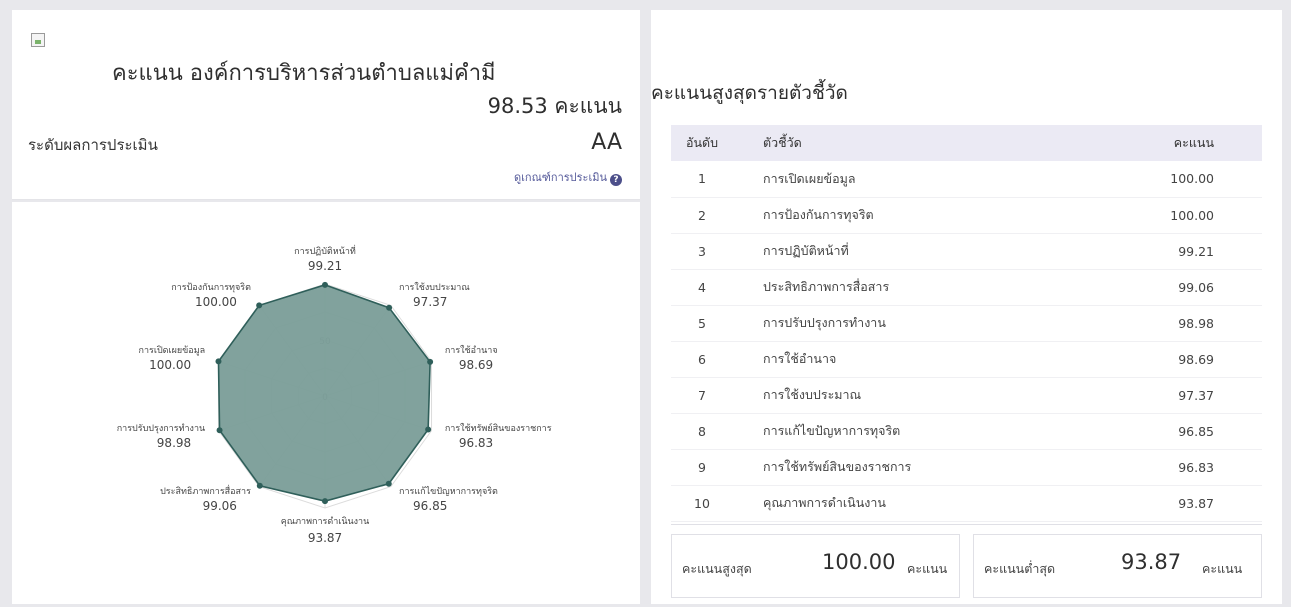 The image size is (1291, 607). What do you see at coordinates (818, 214) in the screenshot?
I see `indicator-cell: การป้องกันการทุจริต` at bounding box center [818, 214].